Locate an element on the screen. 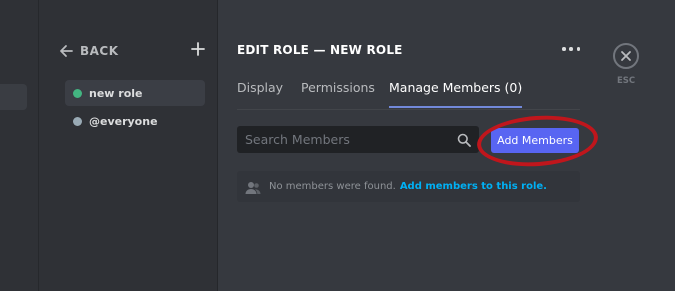  role-item-new-role: new role is located at coordinates (135, 93).